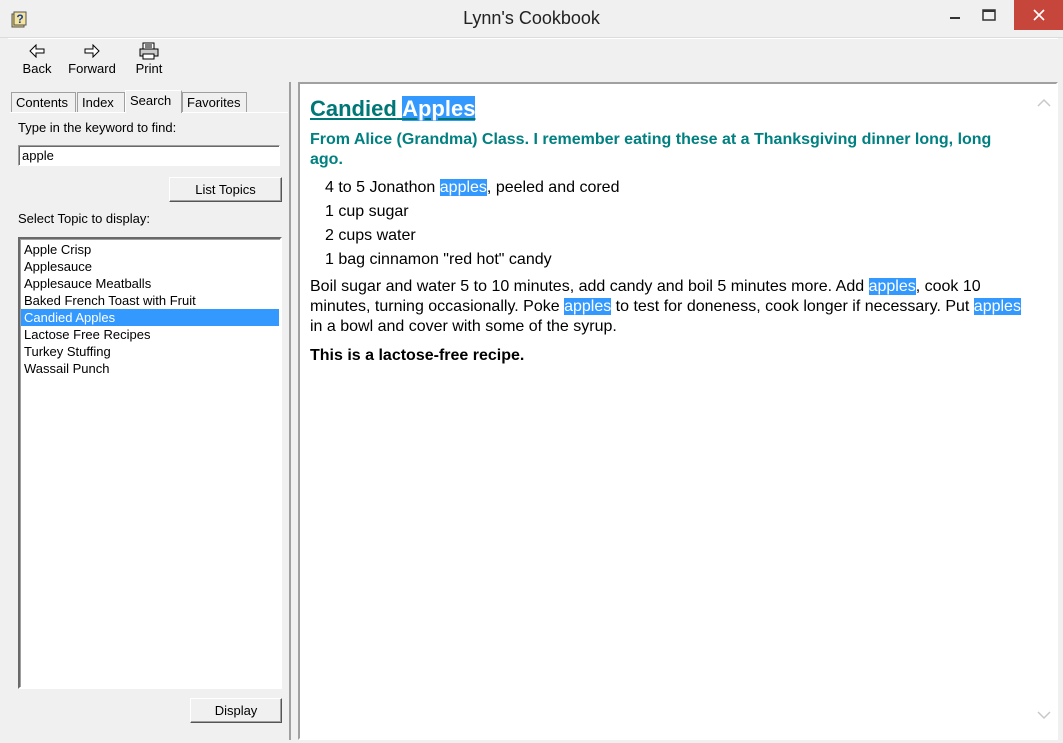 This screenshot has height=743, width=1063. Describe the element at coordinates (149, 68) in the screenshot. I see `print-label: Print` at that location.